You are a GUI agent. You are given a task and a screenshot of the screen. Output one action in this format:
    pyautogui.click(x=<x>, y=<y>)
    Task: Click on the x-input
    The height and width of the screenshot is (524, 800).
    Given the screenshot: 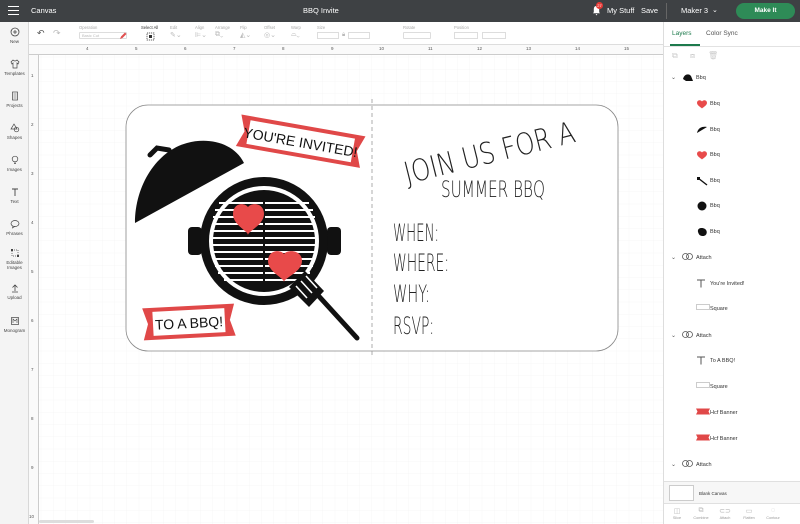 What is the action you would take?
    pyautogui.click(x=466, y=35)
    